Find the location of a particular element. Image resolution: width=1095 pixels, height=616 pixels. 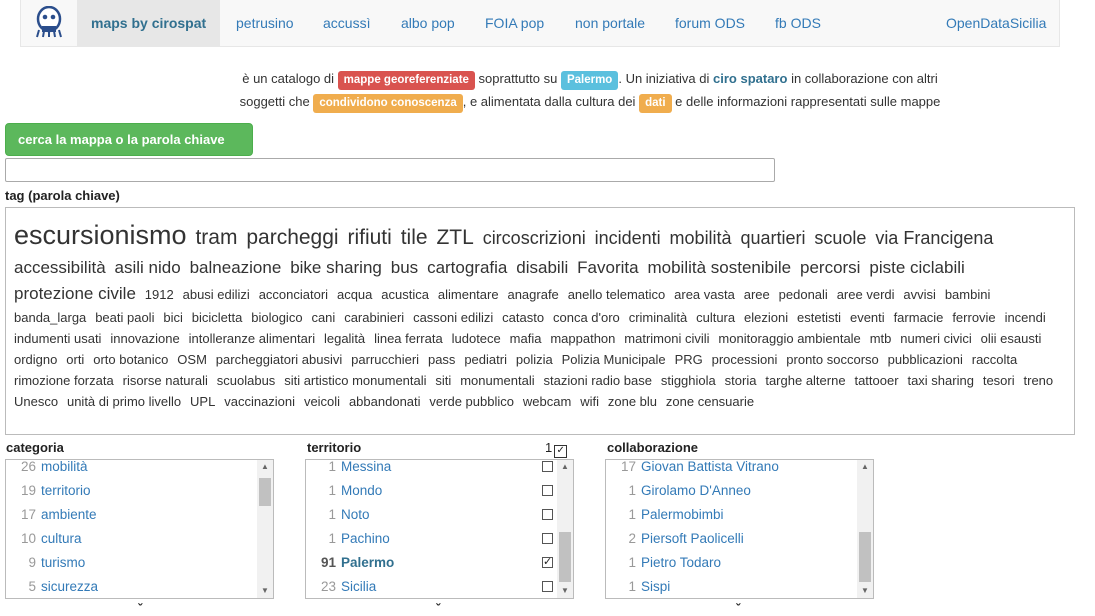

tag-link: carabinieri is located at coordinates (374, 318).